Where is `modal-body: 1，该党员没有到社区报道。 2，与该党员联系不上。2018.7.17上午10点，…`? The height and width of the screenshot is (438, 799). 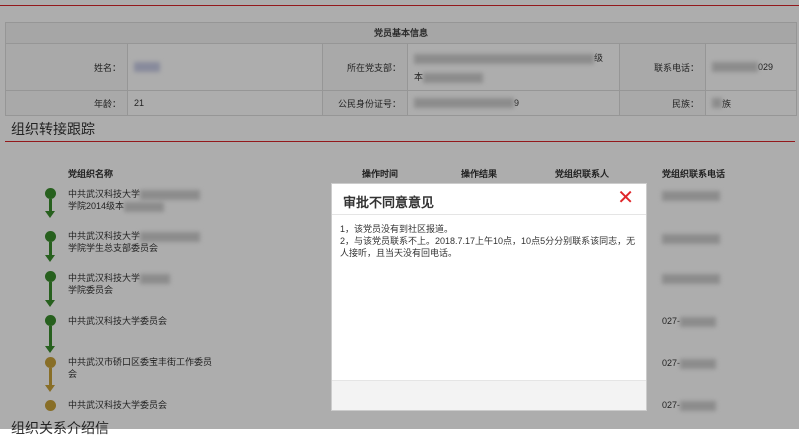 modal-body: 1，该党员没有到社区报道。 2，与该党员联系不上。2018.7.17上午10点，… is located at coordinates (489, 297).